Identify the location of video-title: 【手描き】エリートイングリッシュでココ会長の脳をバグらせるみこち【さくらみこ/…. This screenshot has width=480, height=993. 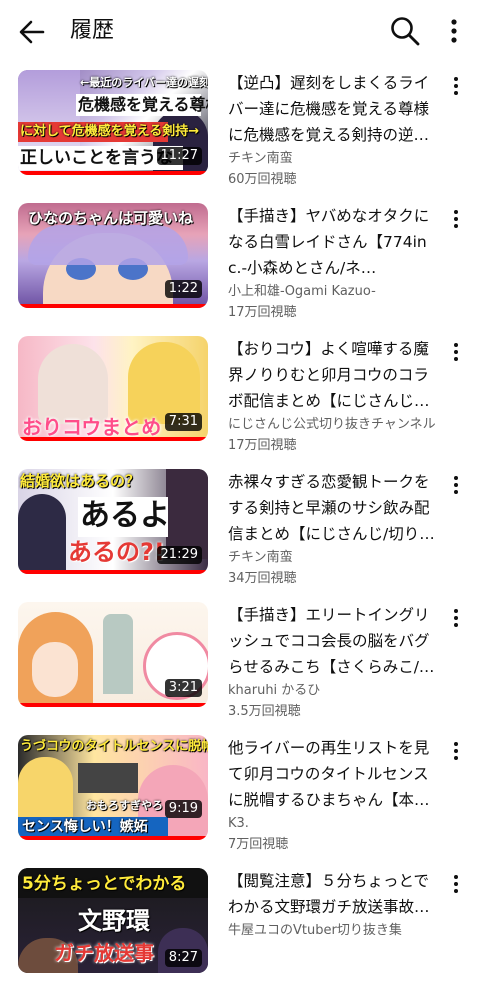
(333, 641).